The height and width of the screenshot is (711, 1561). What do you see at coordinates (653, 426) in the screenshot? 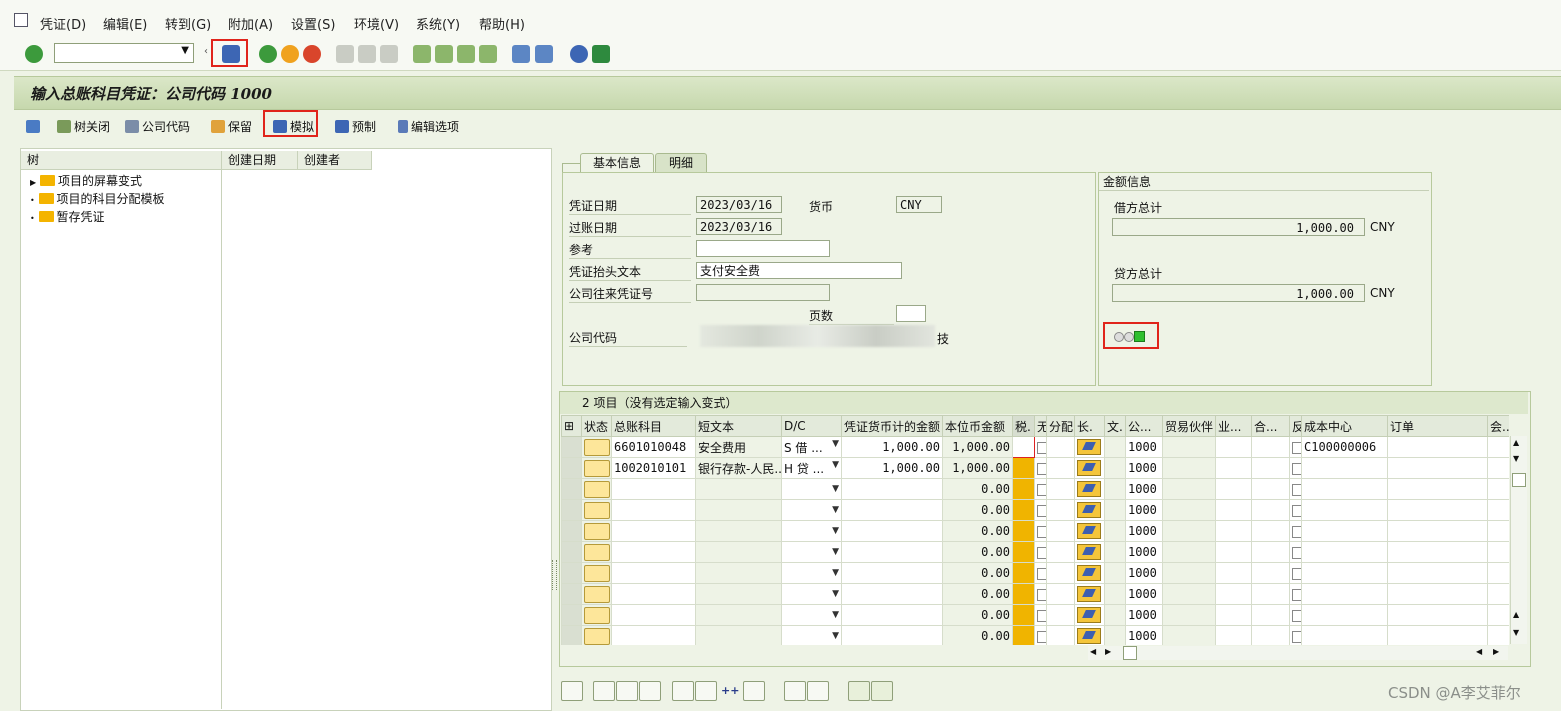
I see `col-header: 总账科目` at bounding box center [653, 426].